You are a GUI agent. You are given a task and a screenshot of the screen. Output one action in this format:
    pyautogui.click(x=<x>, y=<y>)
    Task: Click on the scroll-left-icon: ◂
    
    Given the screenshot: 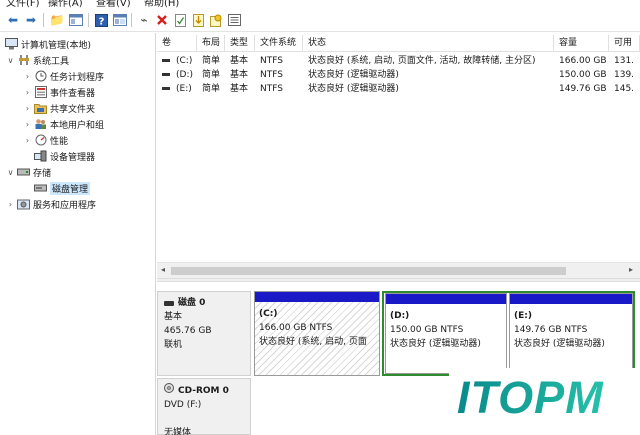 What is the action you would take?
    pyautogui.click(x=163, y=269)
    